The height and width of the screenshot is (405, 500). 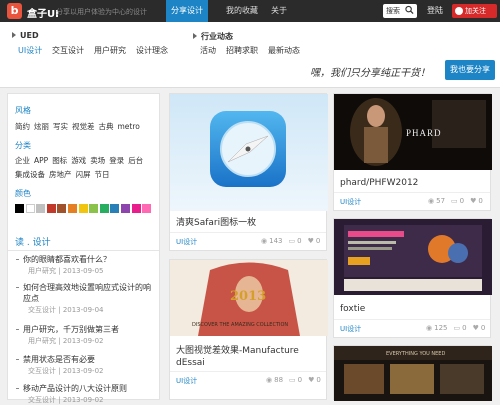 I want to click on article-title: 移动产品设计的八大设计原则, so click(x=86, y=388).